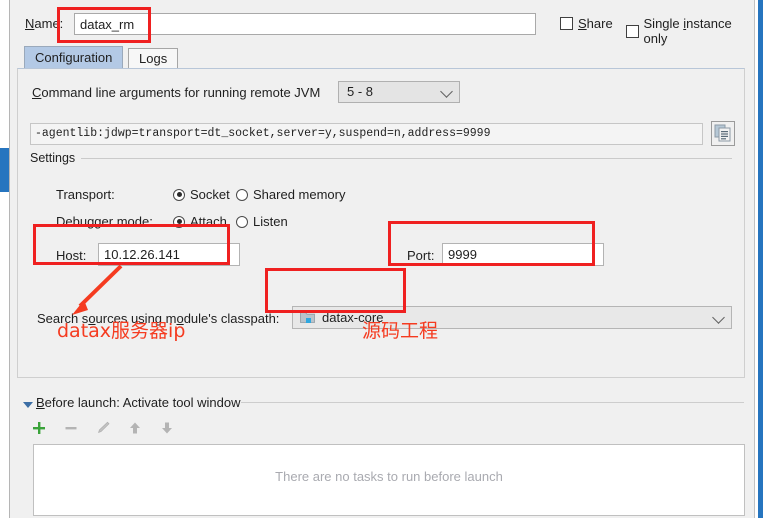 The height and width of the screenshot is (518, 763). What do you see at coordinates (492, 402) in the screenshot?
I see `before-launch-divider` at bounding box center [492, 402].